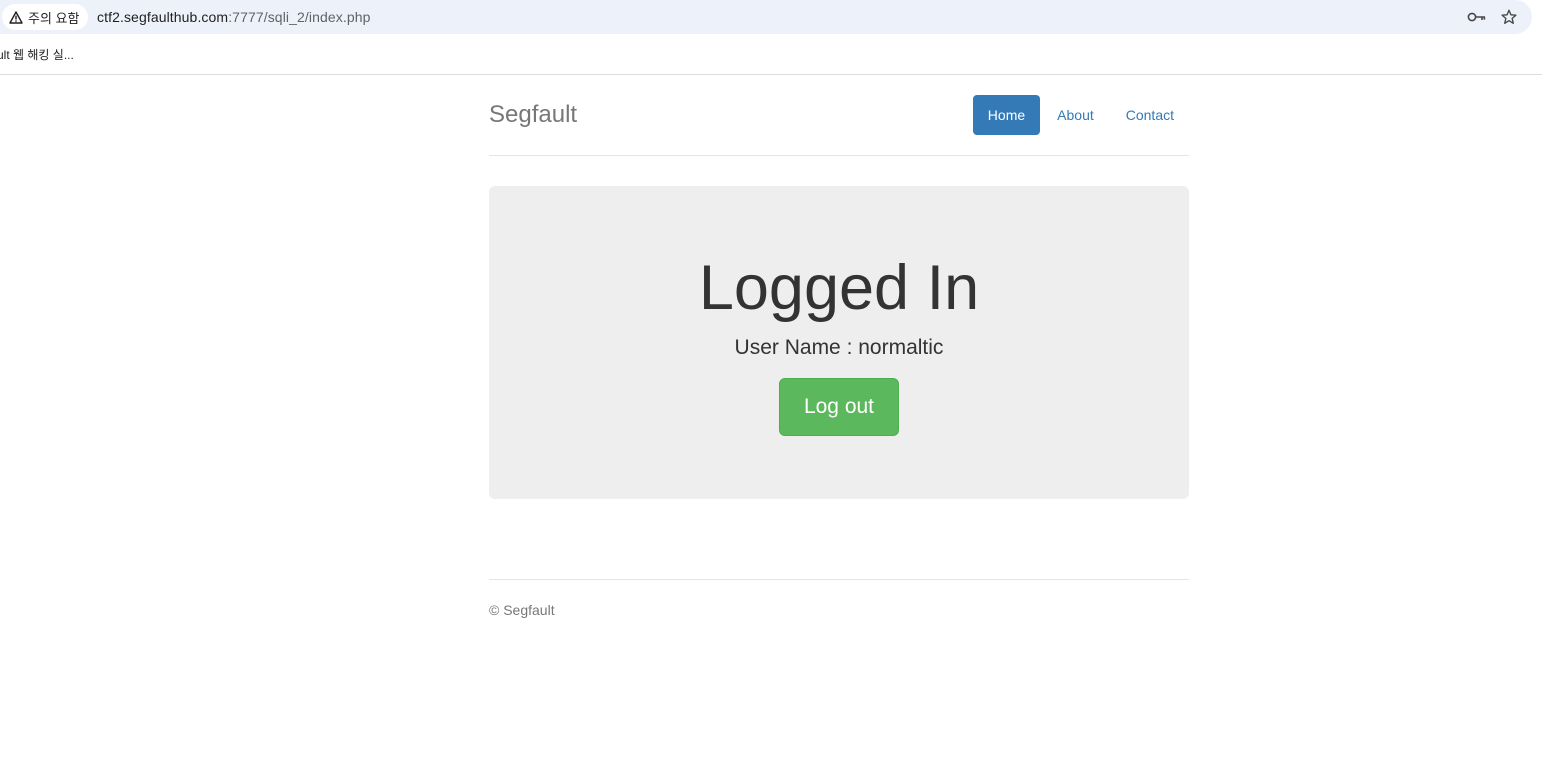  I want to click on url-path: :7777/sqli_2/index.php, so click(299, 17).